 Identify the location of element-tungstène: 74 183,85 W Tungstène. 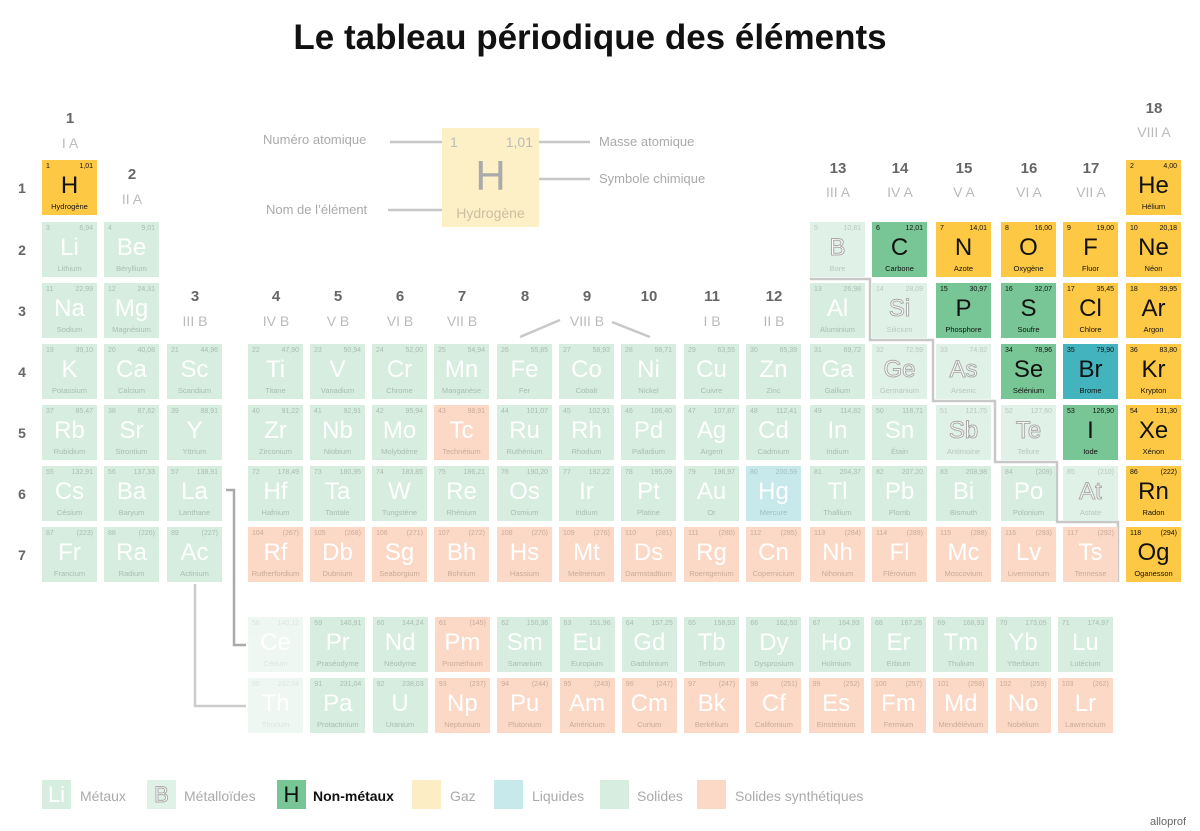
(399, 493).